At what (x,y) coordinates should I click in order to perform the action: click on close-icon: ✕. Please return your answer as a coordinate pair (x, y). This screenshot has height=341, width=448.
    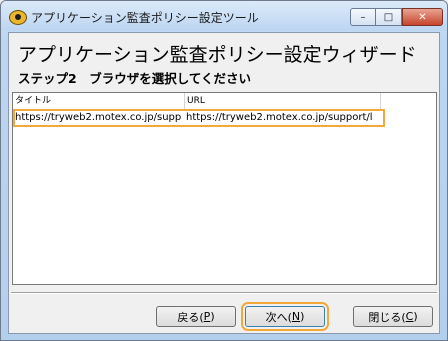
    Looking at the image, I should click on (422, 17).